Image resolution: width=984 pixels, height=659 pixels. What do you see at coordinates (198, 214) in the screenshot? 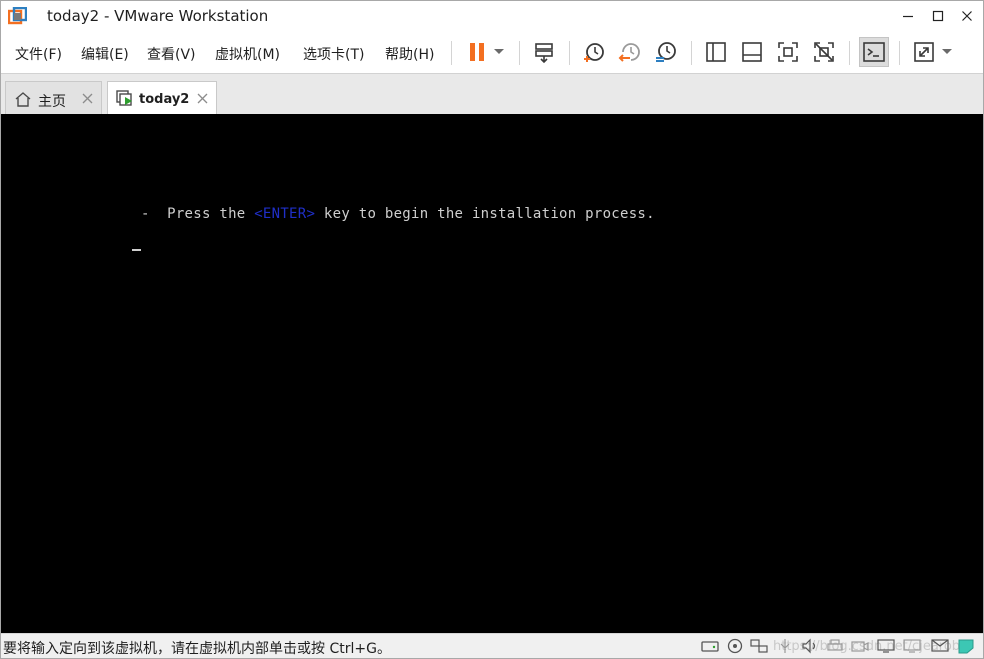
I see `console-line-prefix: - Press the` at bounding box center [198, 214].